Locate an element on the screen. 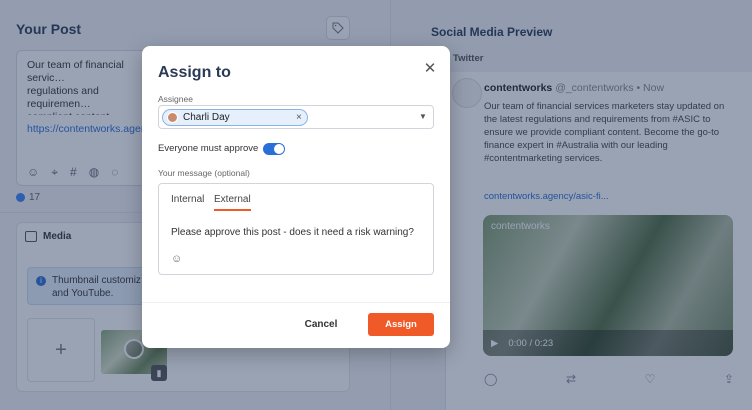 The image size is (752, 410). toggle-label: Everyone must approve is located at coordinates (208, 148).